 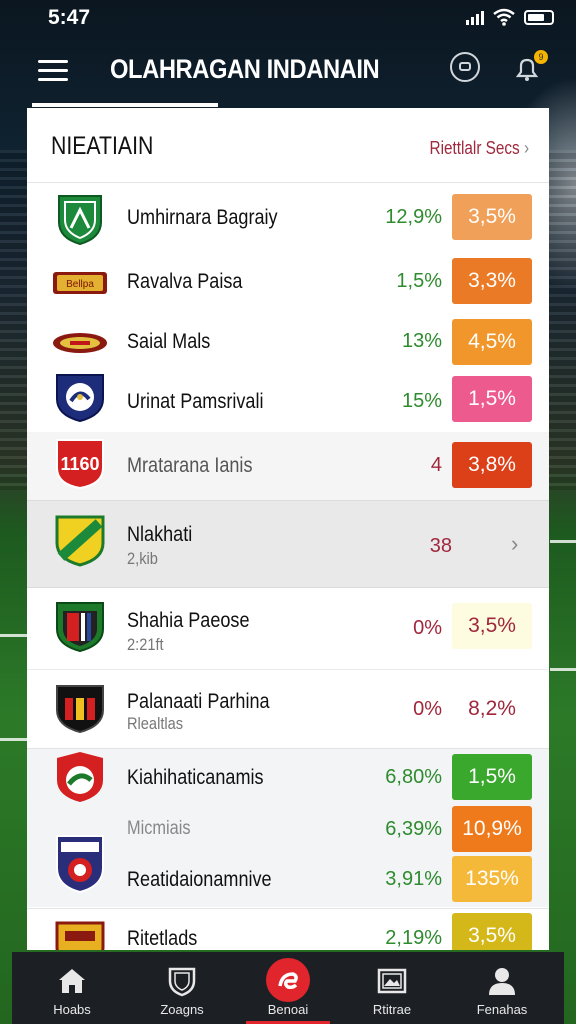 I want to click on nav-label: Hoabs, so click(x=72, y=1009).